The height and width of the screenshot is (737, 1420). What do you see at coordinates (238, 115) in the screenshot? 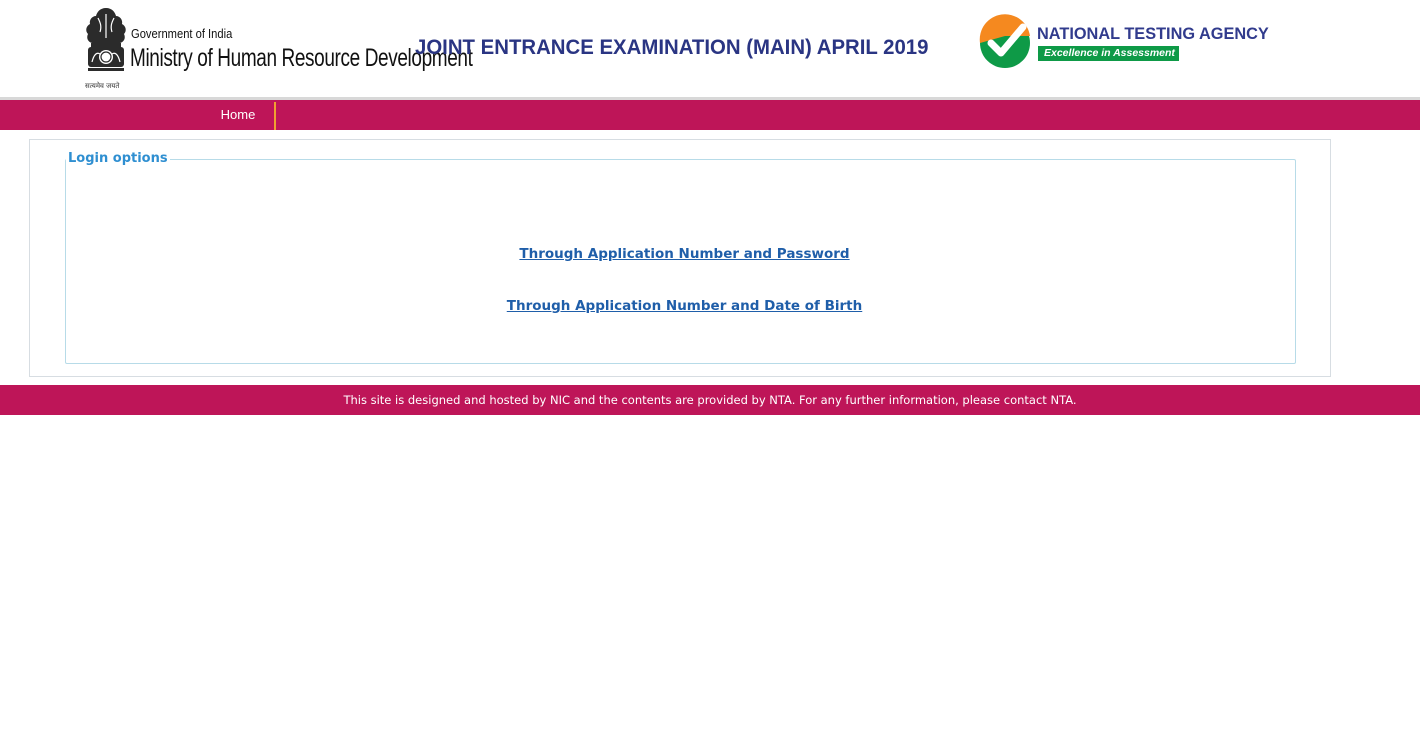
I see `nav-home-link: Home` at bounding box center [238, 115].